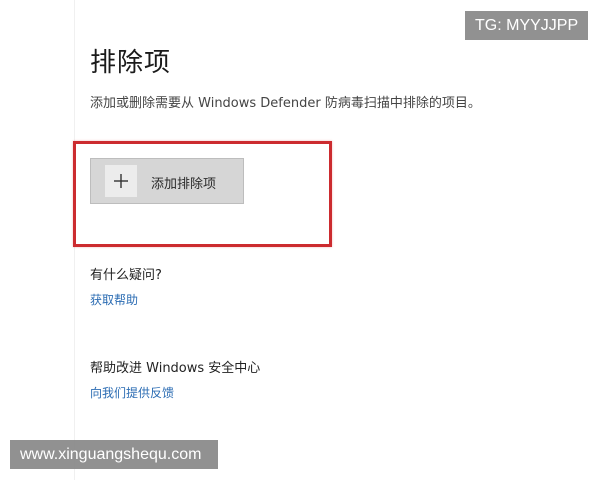  What do you see at coordinates (526, 25) in the screenshot?
I see `watermark-top-right: TG: MYYJJPP` at bounding box center [526, 25].